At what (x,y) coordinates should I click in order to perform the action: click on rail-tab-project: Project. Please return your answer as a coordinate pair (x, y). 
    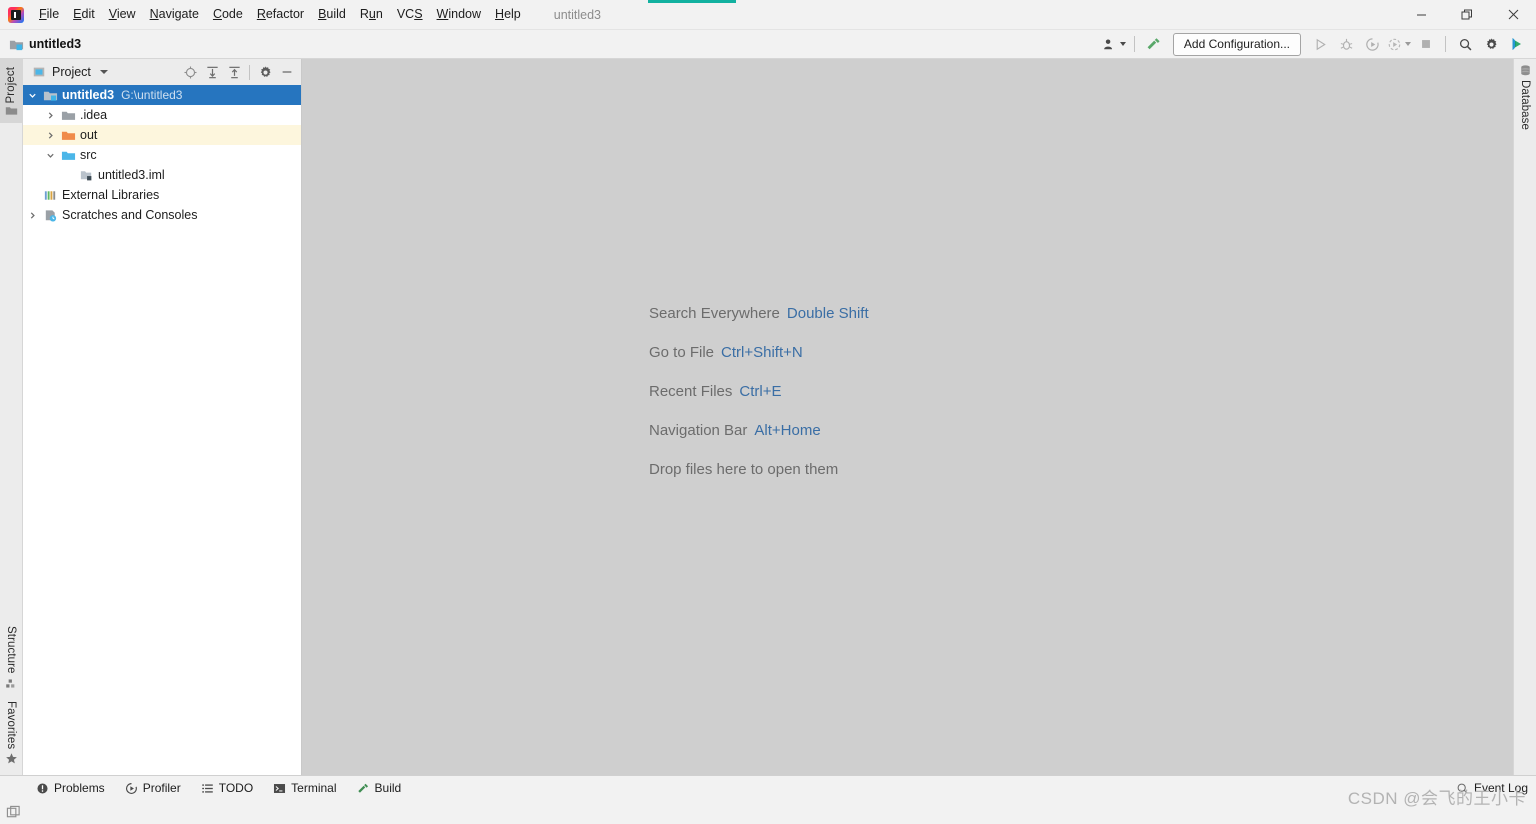
    Looking at the image, I should click on (11, 91).